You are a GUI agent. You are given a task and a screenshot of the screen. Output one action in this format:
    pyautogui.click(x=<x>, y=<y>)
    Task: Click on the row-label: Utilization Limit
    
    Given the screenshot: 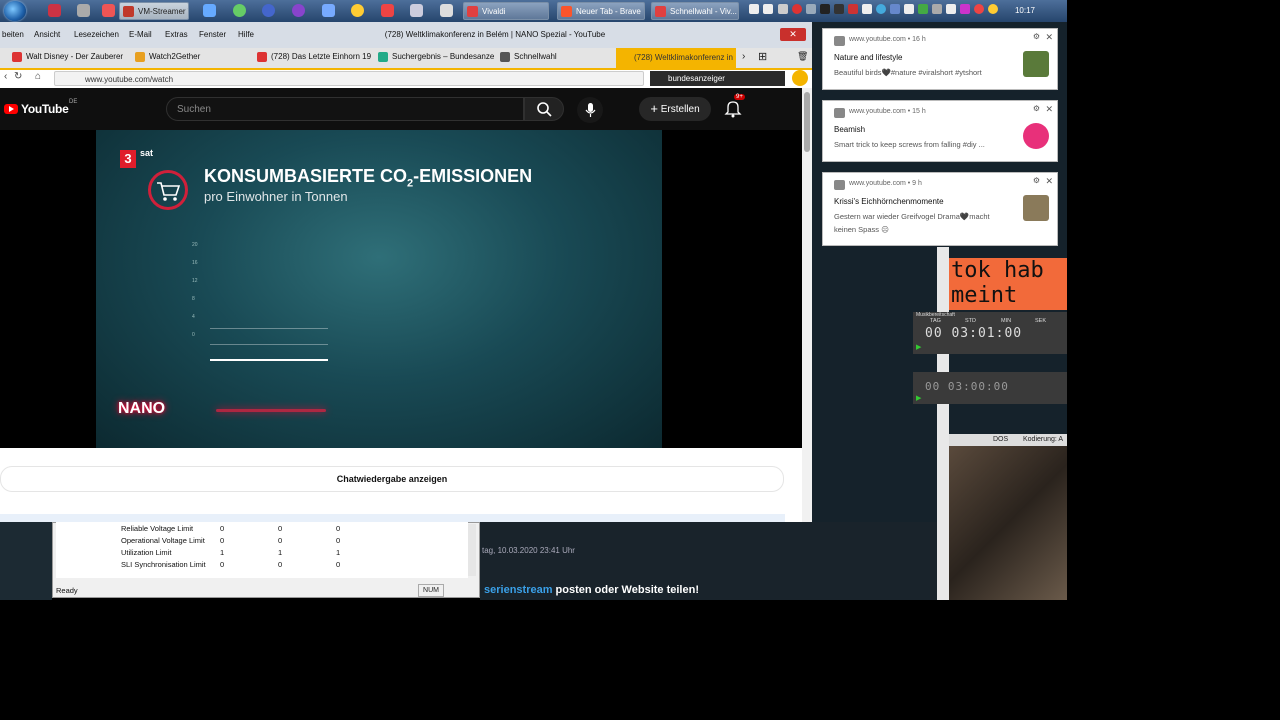 What is the action you would take?
    pyautogui.click(x=146, y=552)
    